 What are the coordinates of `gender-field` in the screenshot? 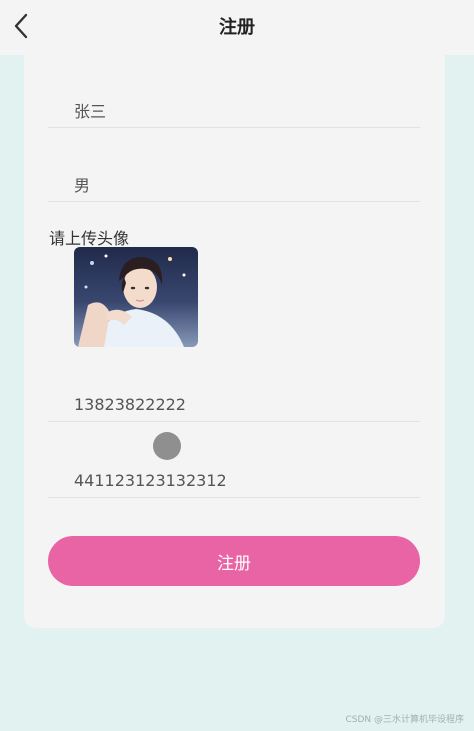 It's located at (234, 183).